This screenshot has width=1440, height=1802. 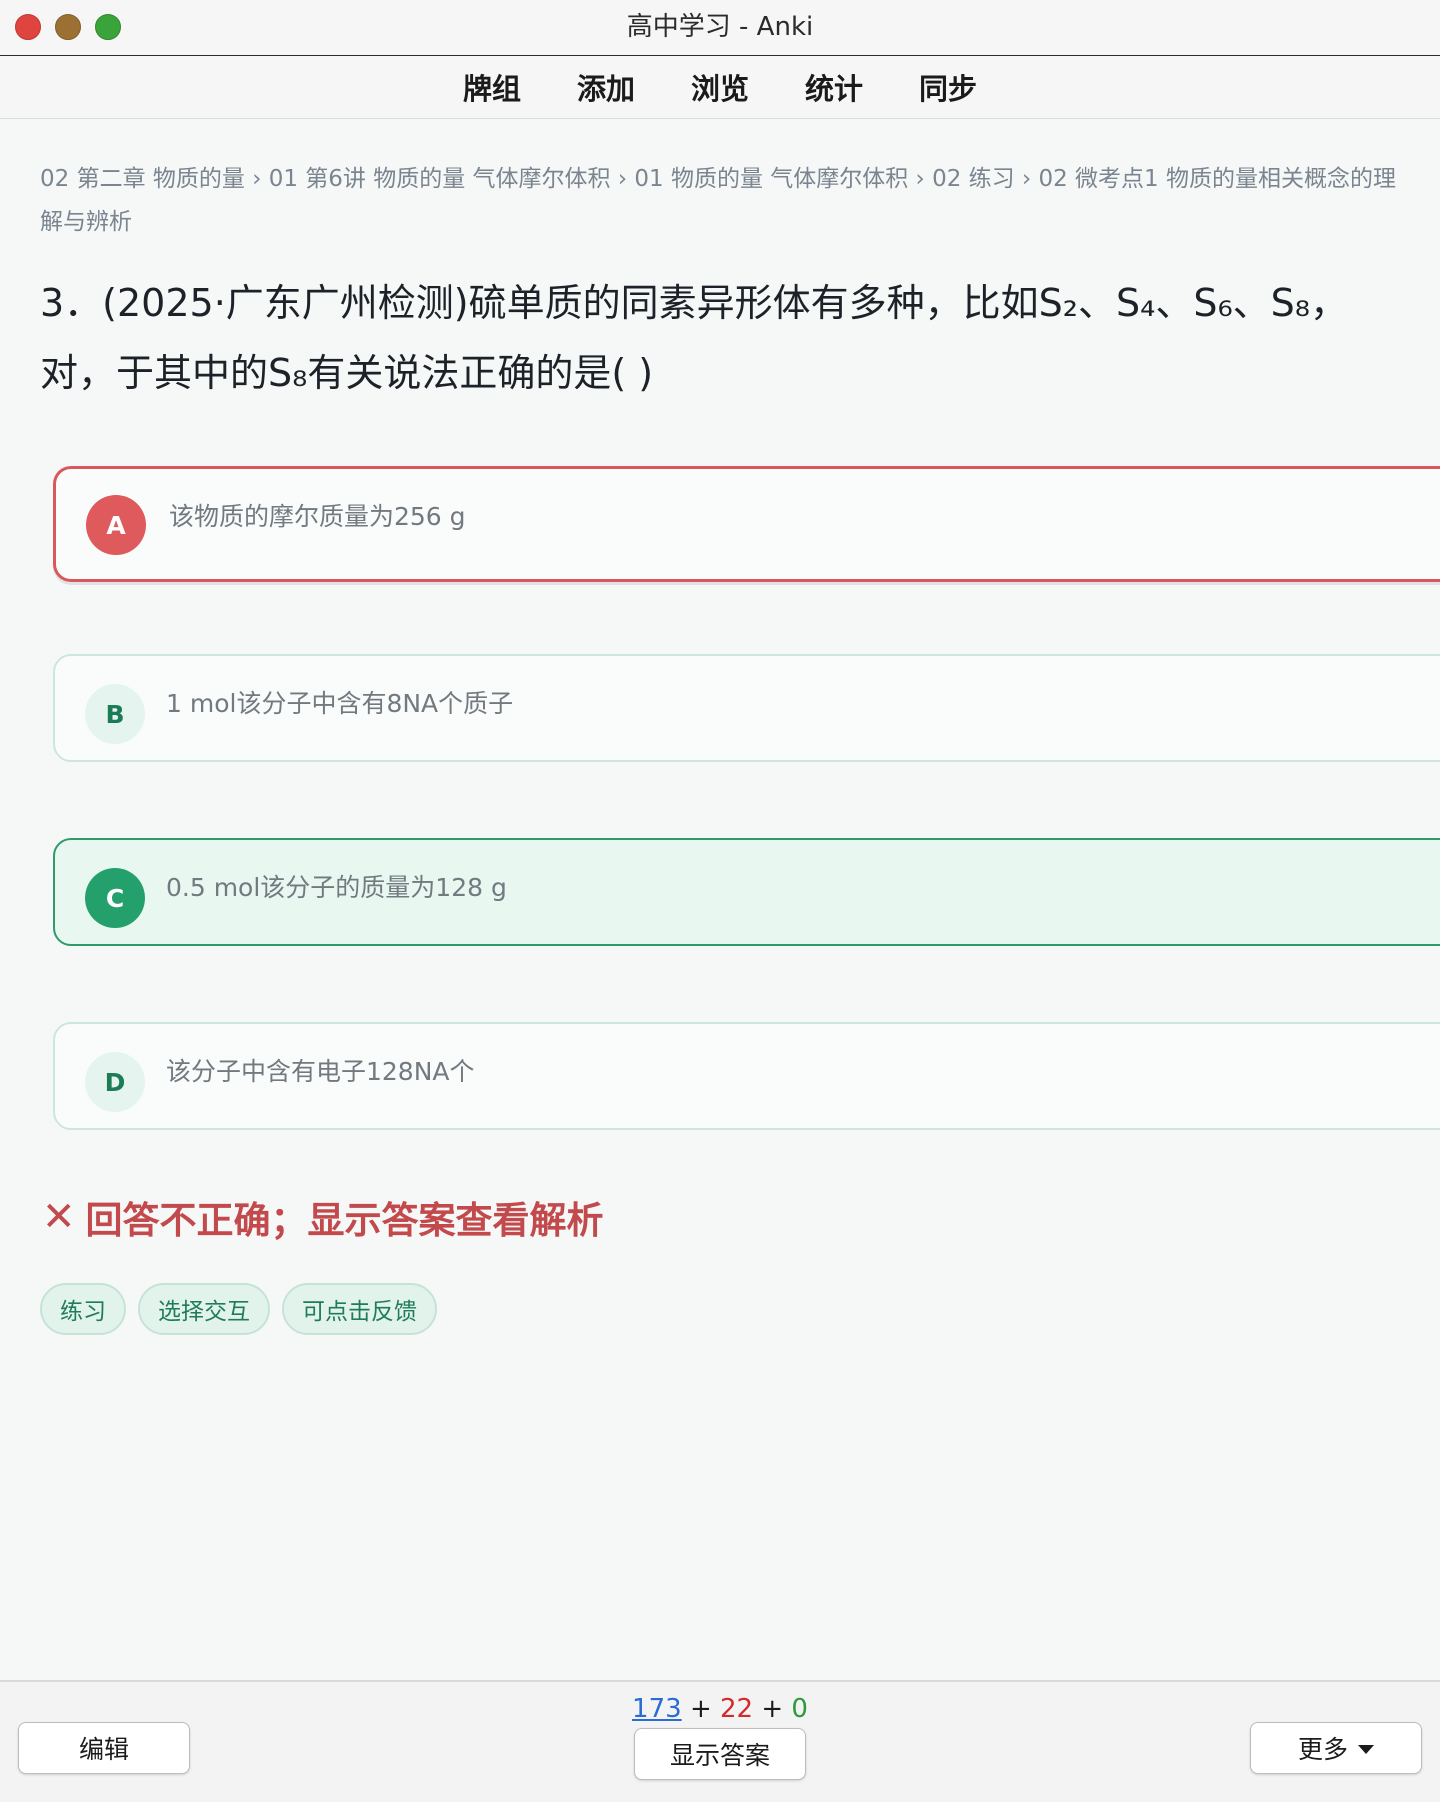 I want to click on option-a: A 该物质的摩尔质量为256 g, so click(x=746, y=524).